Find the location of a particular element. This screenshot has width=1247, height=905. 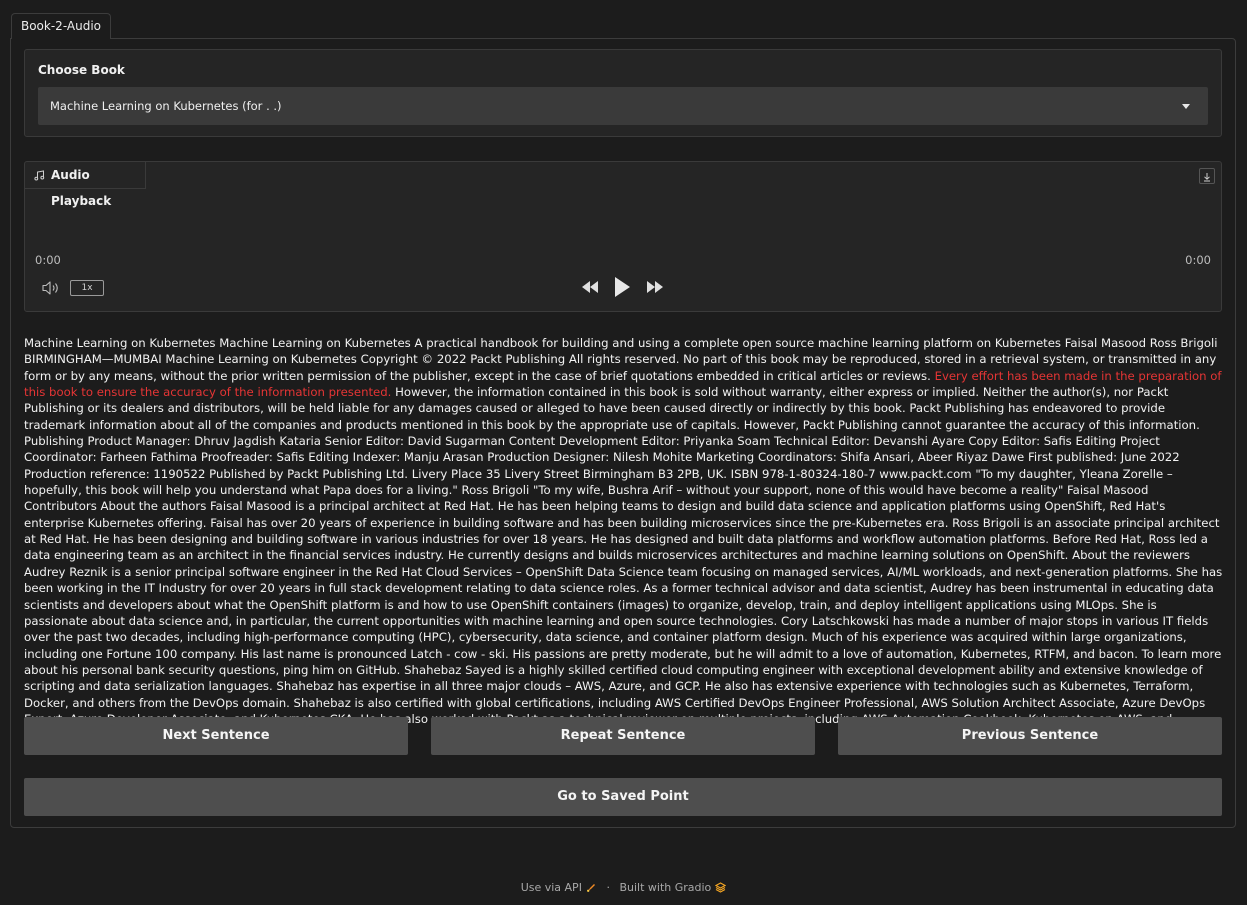

current-time: 0:00 is located at coordinates (48, 260).